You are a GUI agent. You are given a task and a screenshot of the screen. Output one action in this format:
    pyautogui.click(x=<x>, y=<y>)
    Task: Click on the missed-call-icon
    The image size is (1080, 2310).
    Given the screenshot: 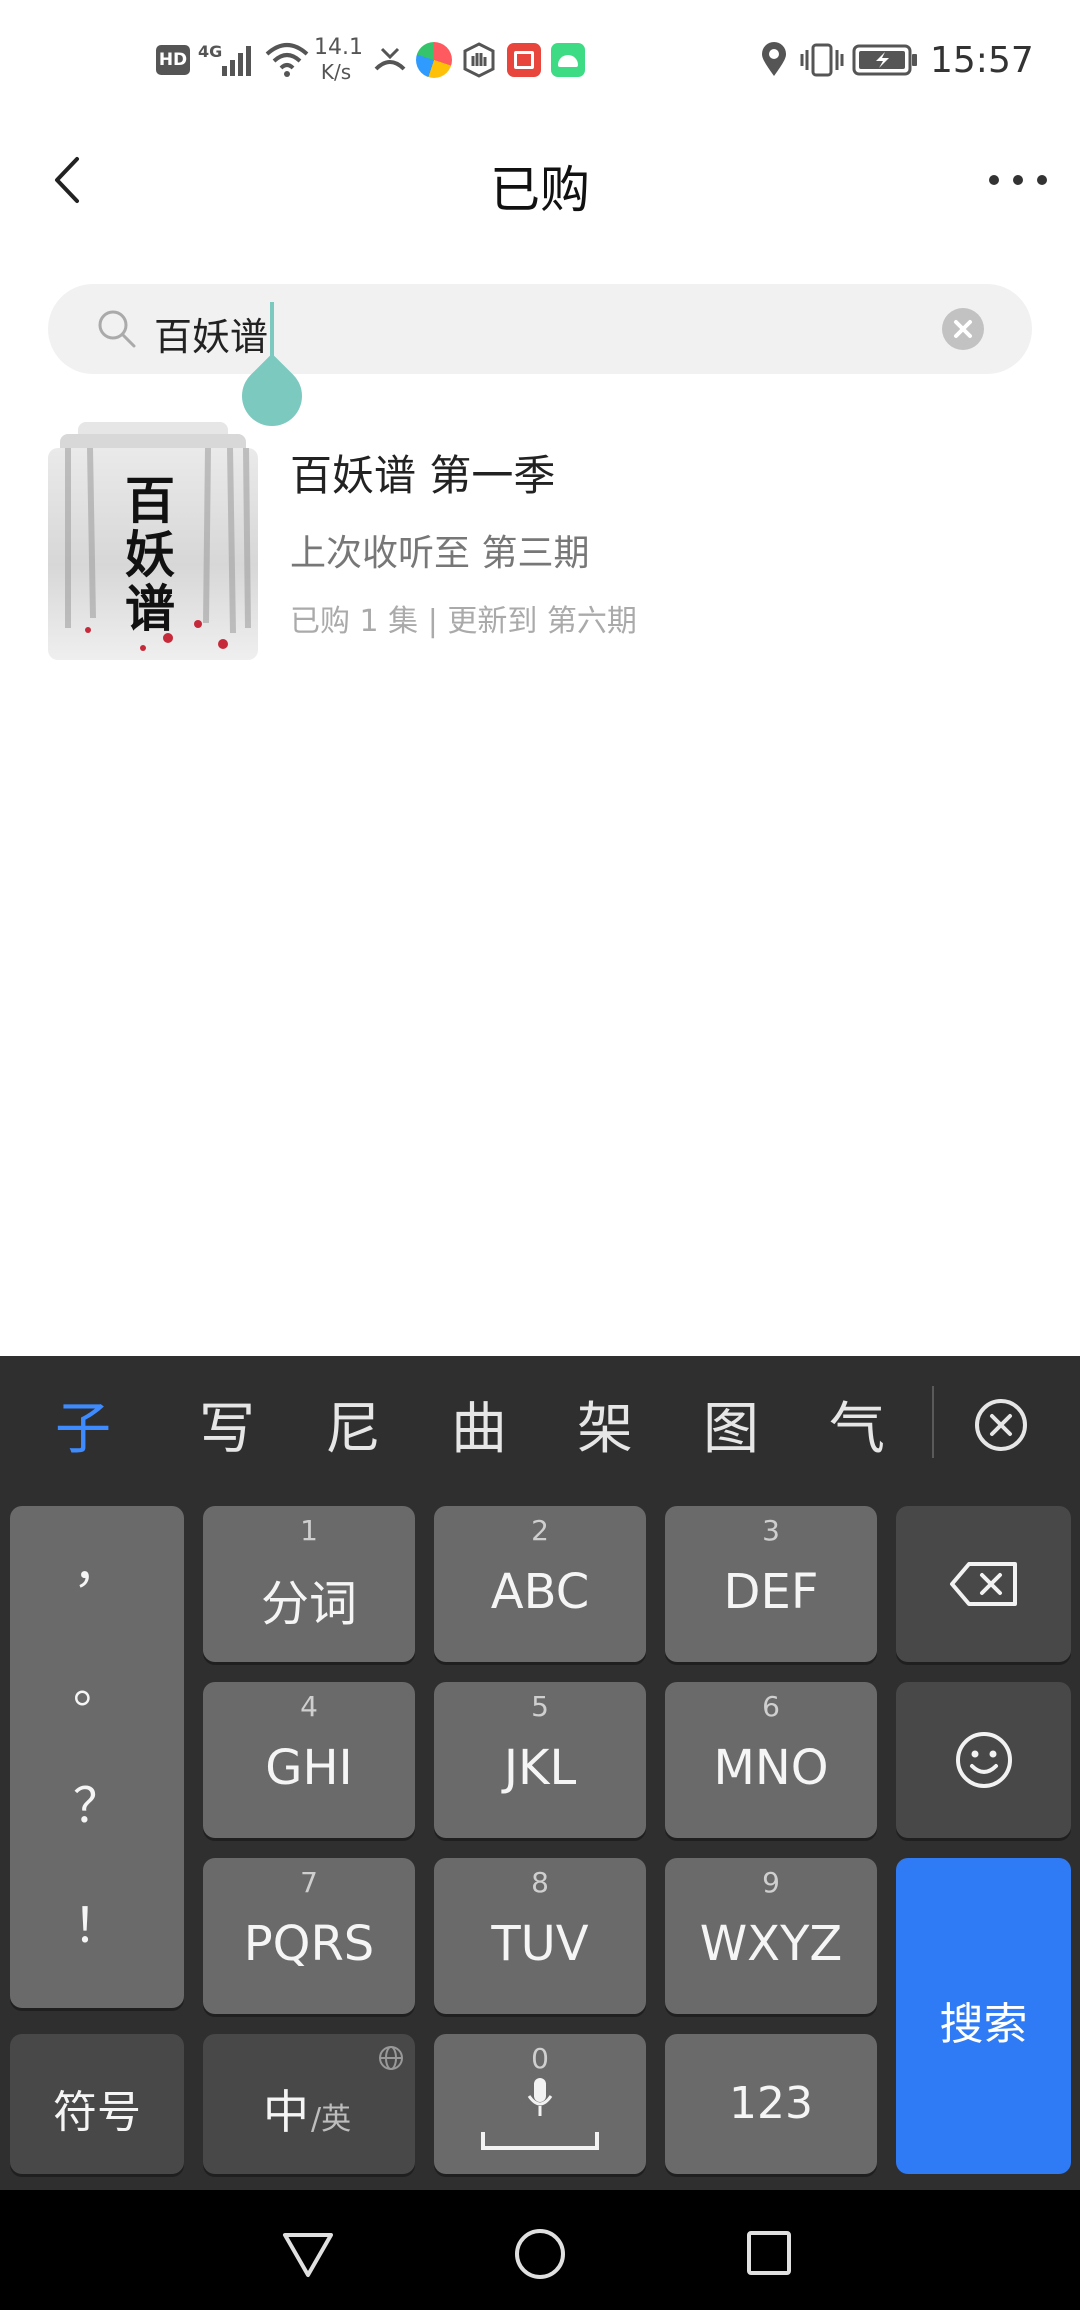 What is the action you would take?
    pyautogui.click(x=390, y=60)
    